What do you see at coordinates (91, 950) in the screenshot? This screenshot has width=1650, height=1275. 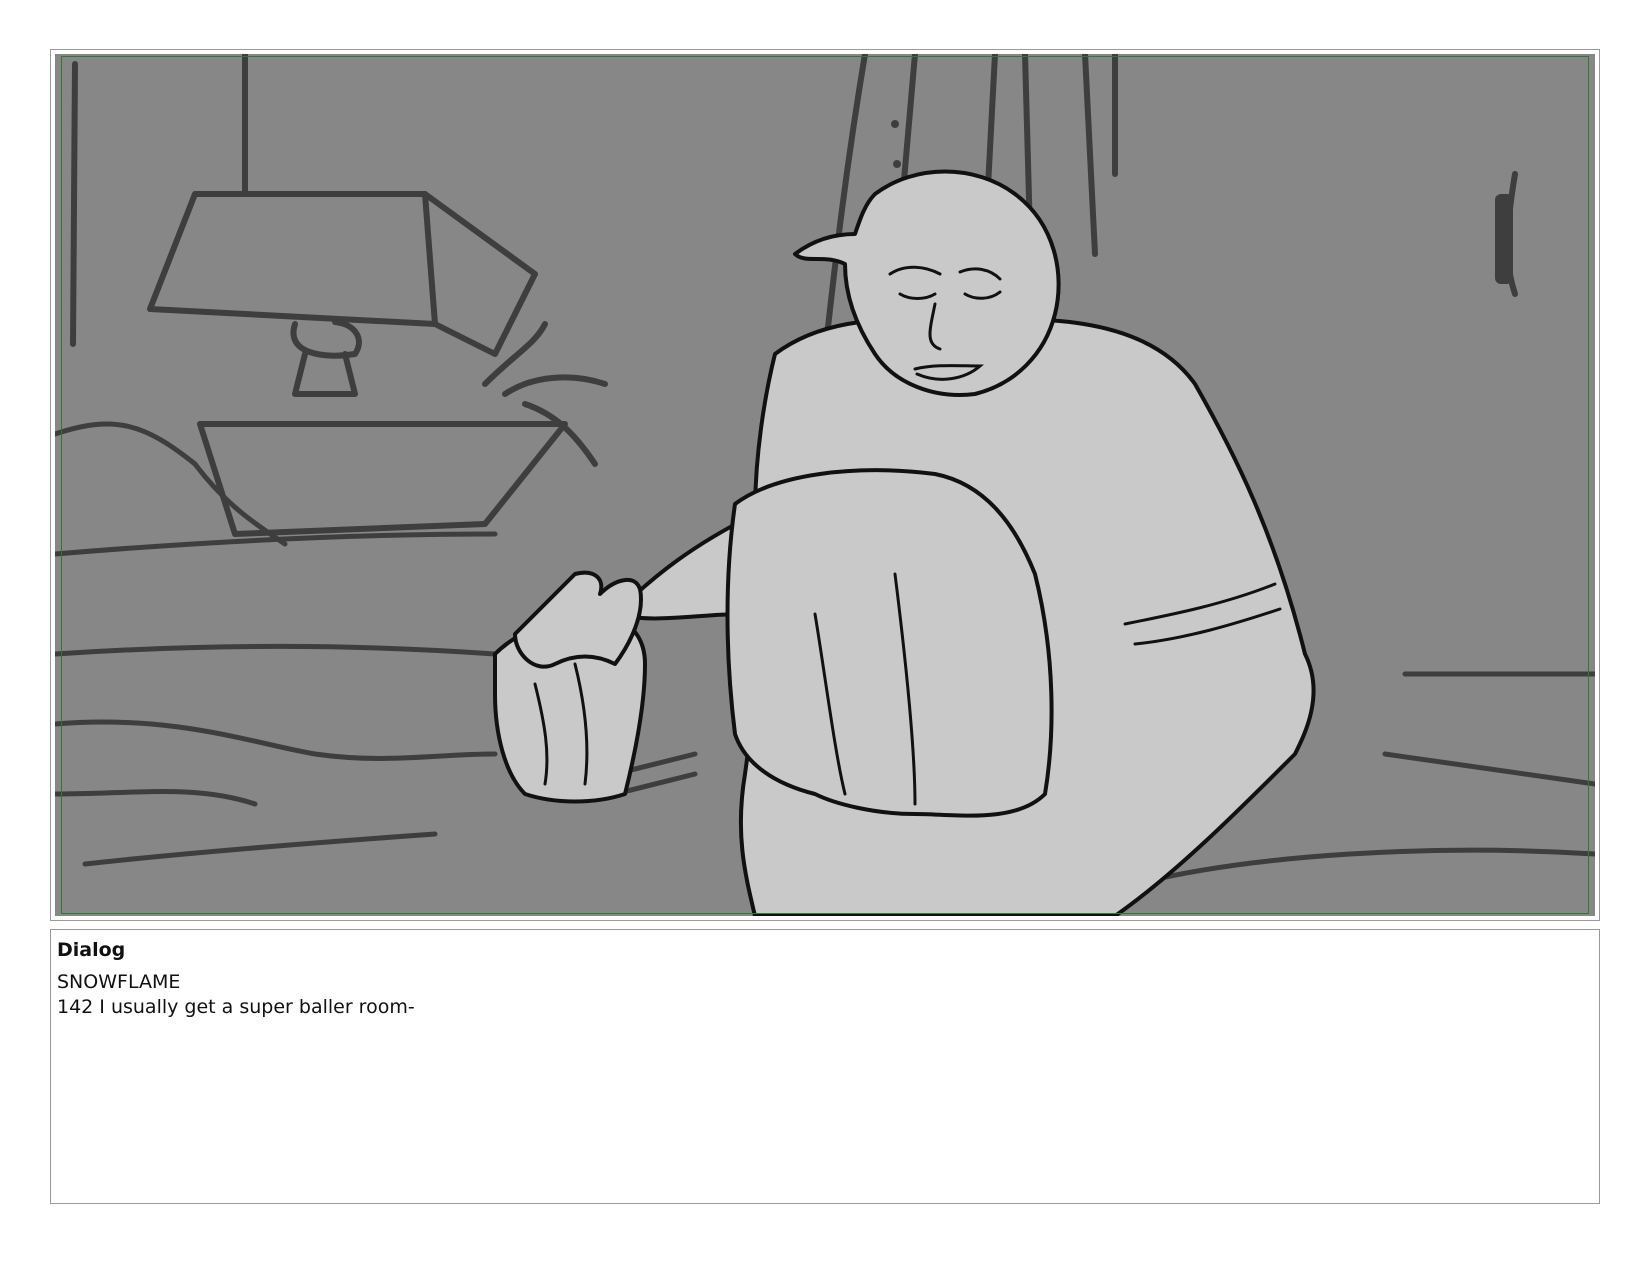 I see `dialog-heading: Dialog` at bounding box center [91, 950].